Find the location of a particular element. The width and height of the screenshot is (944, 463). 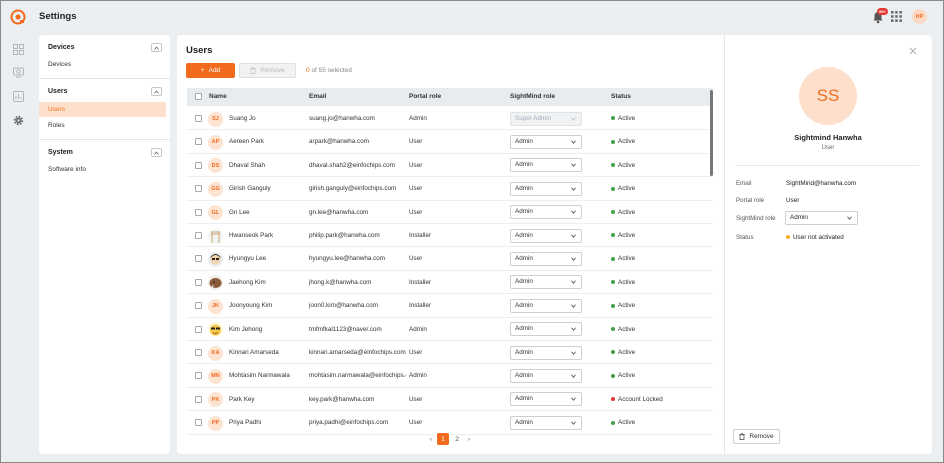

prev-page-button: ‹ is located at coordinates (431, 439).